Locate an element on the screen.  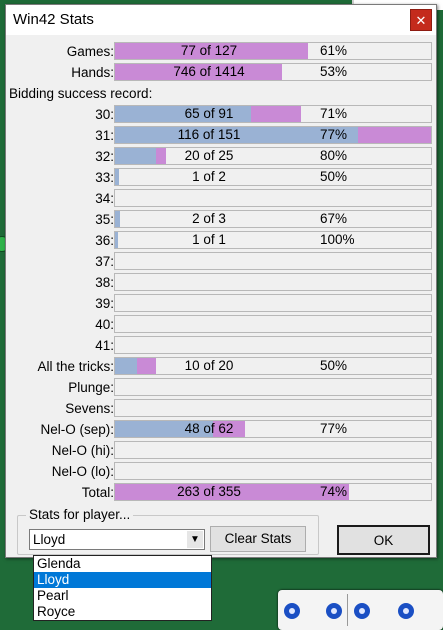
stat-bar: 65 of 91 71% is located at coordinates (273, 114).